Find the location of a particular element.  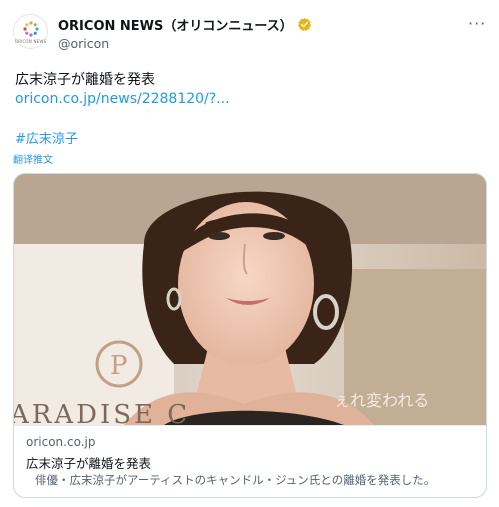

verified-badge-icon is located at coordinates (304, 24).